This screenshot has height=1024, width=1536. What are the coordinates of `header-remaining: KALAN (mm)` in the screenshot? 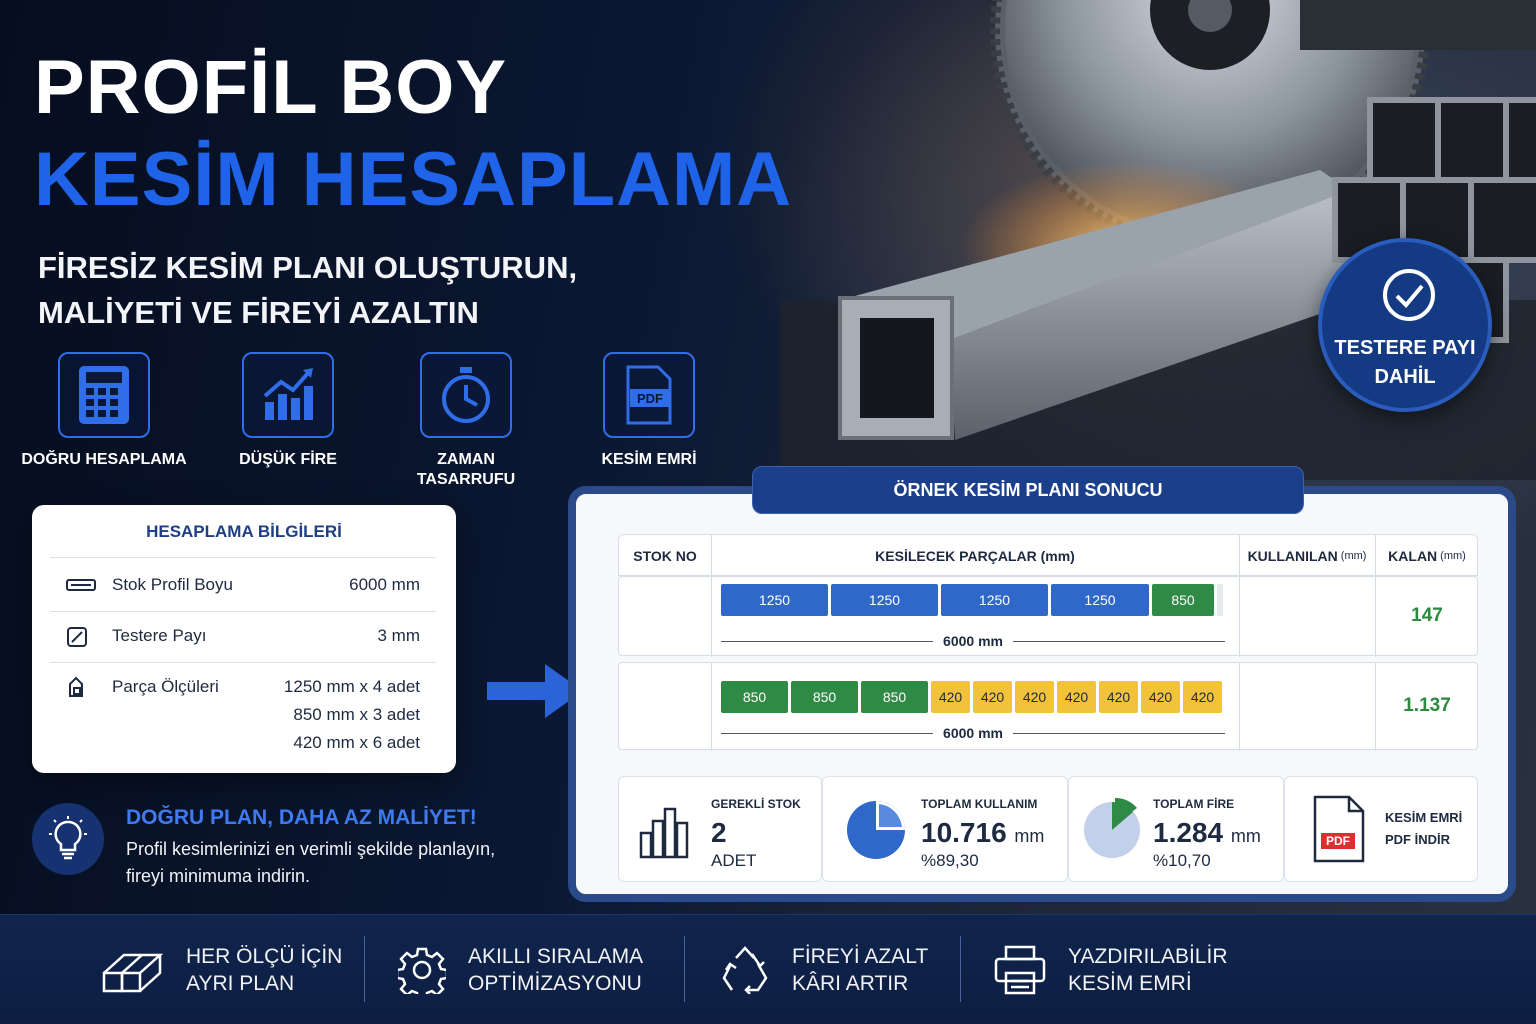 It's located at (1427, 556).